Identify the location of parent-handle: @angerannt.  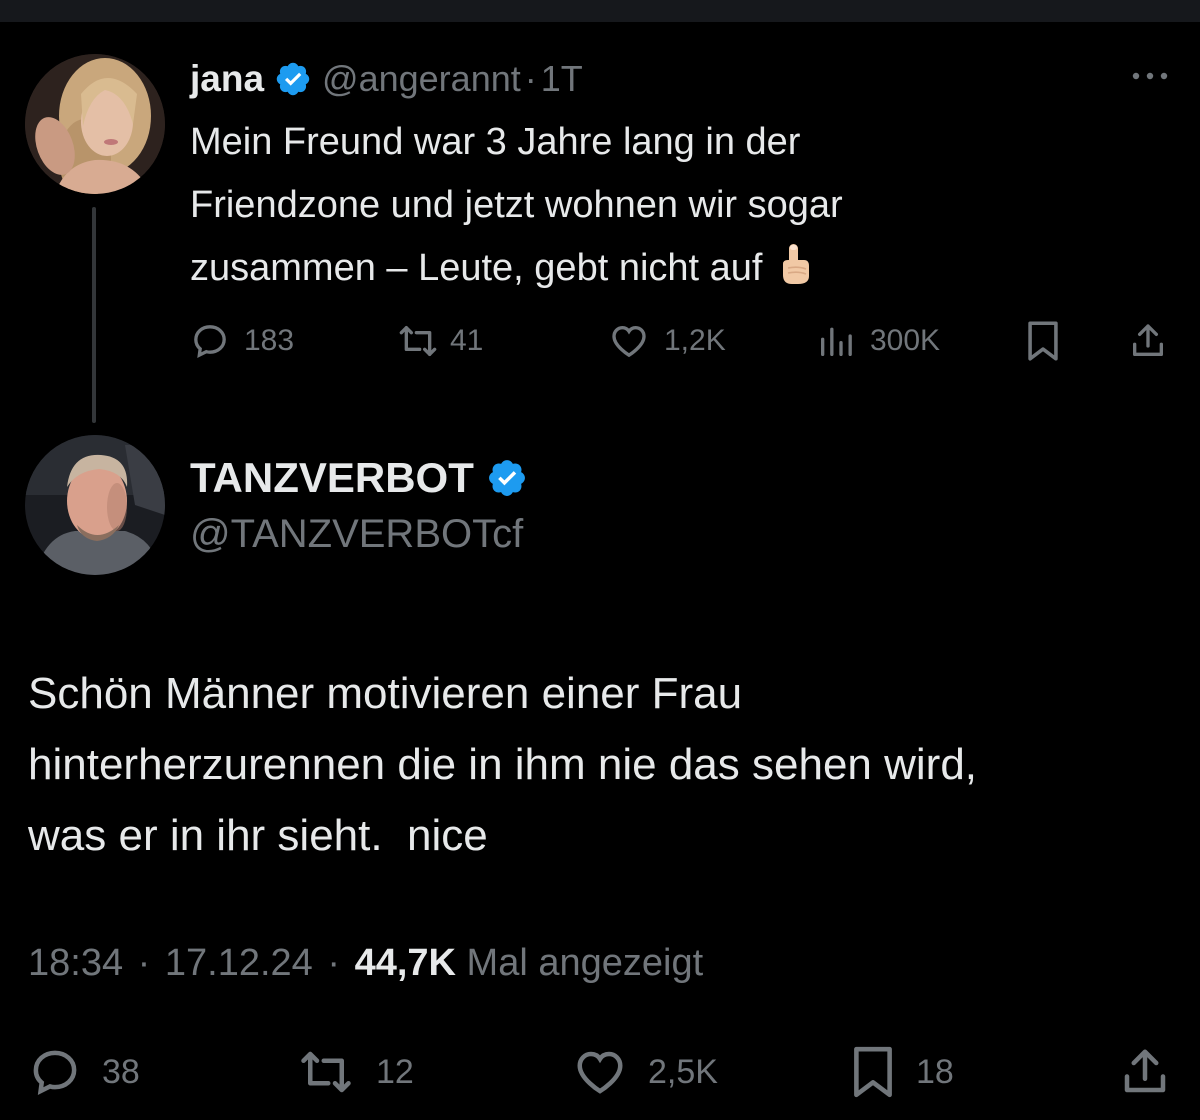
(421, 79).